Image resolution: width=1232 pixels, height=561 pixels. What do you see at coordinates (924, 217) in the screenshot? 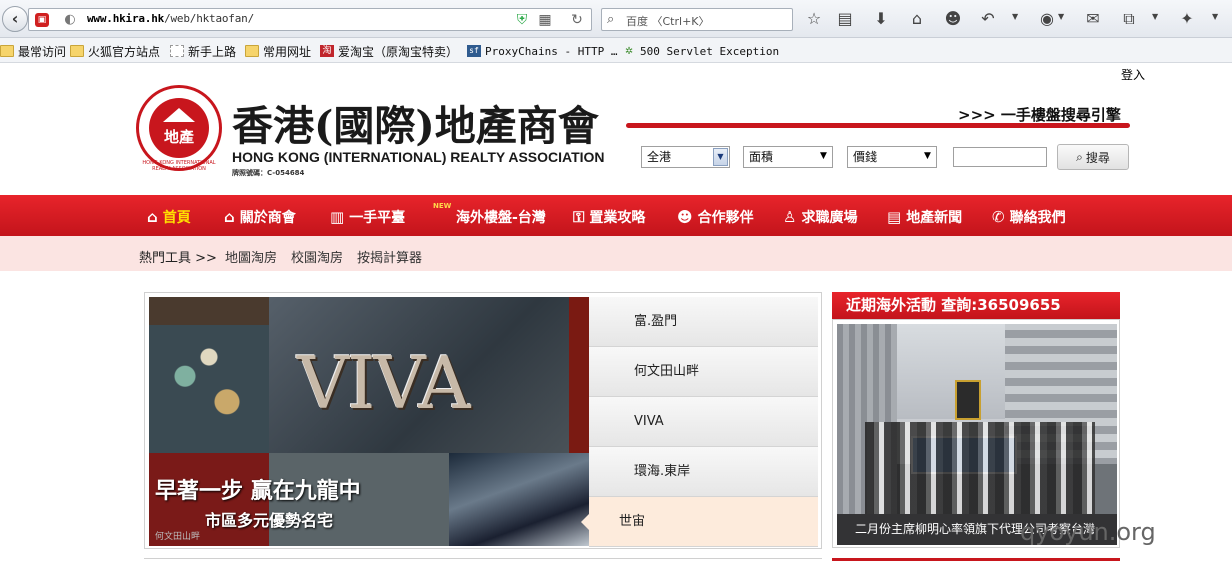
I see `nav-news: ▤ 地產新聞` at bounding box center [924, 217].